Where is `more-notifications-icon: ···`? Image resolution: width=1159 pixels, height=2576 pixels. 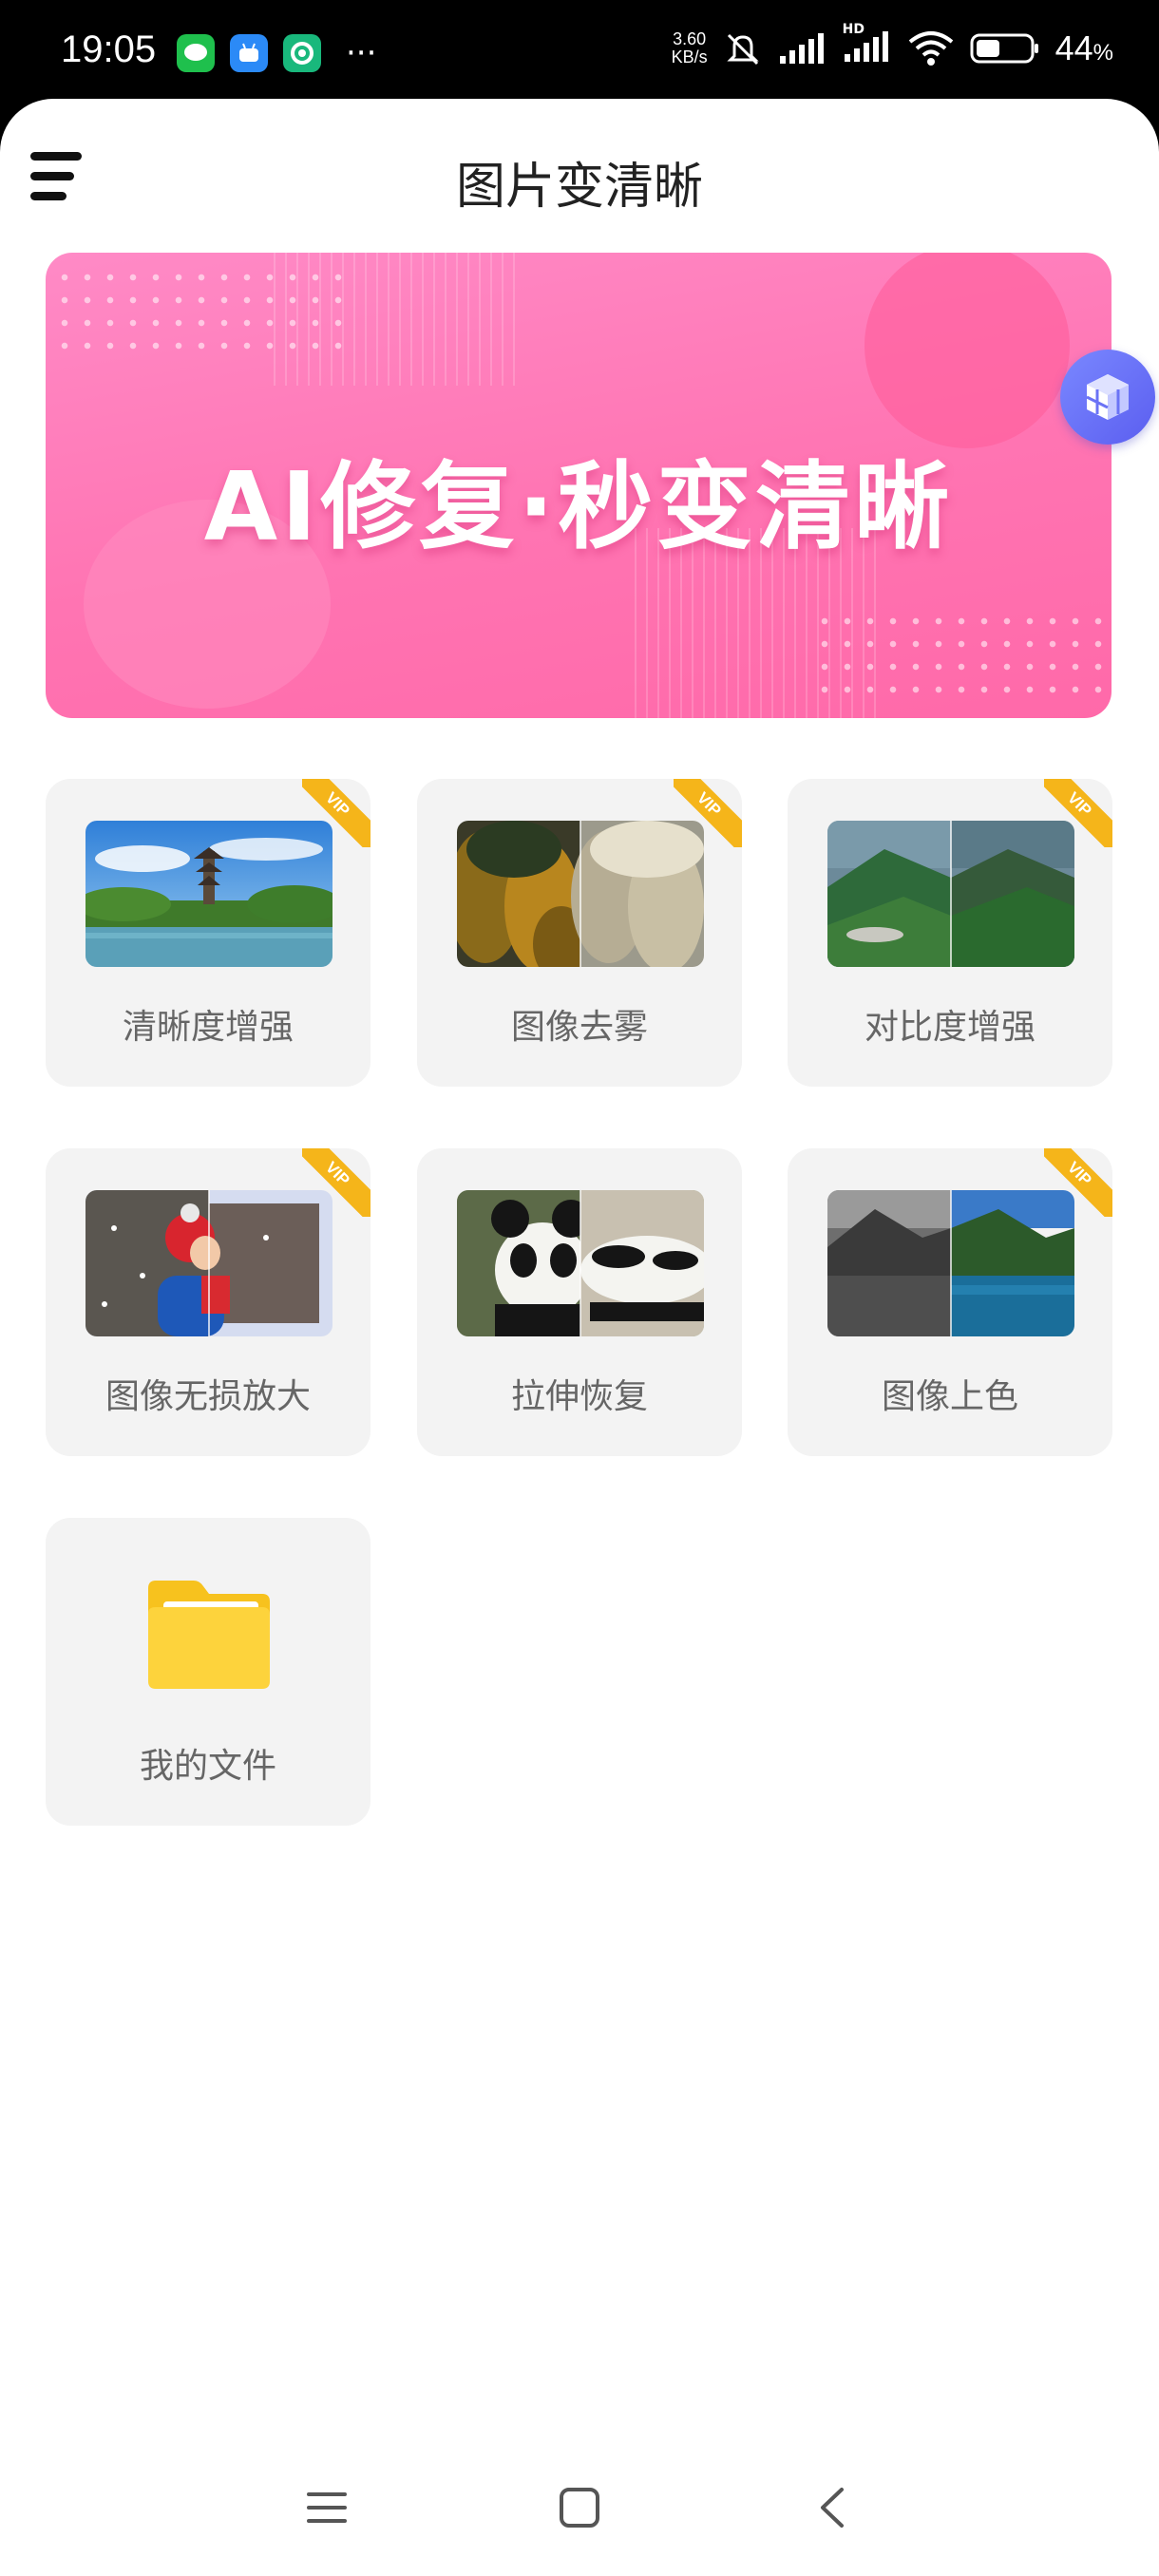
more-notifications-icon: ··· is located at coordinates (361, 53).